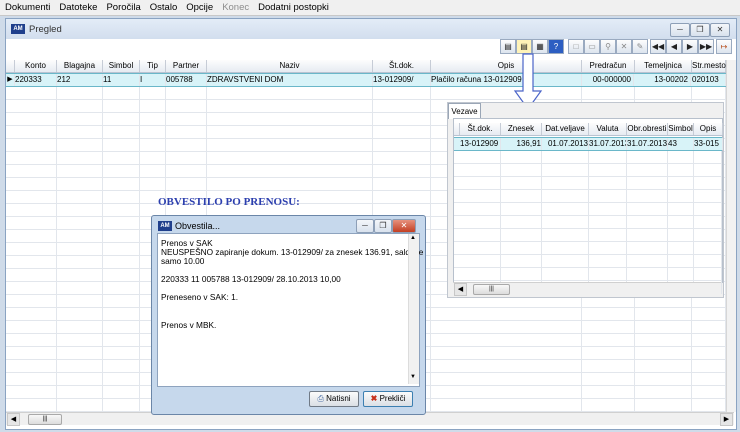 Image resolution: width=740 pixels, height=432 pixels. Describe the element at coordinates (77, 6) in the screenshot. I see `menu-datoteke: Datoteke` at that location.